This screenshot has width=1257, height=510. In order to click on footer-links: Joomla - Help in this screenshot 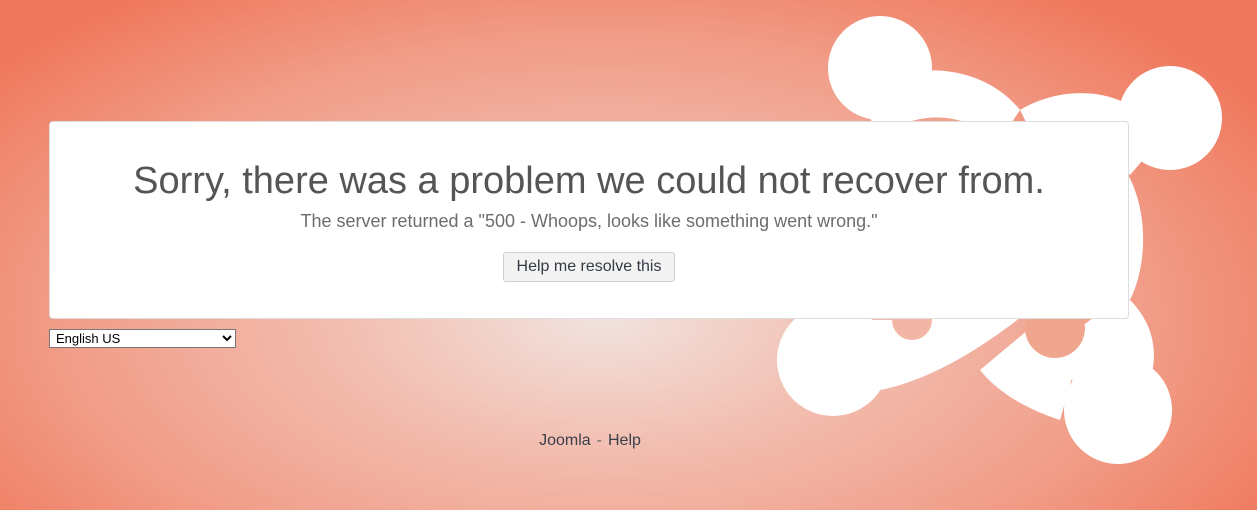, I will do `click(590, 441)`.